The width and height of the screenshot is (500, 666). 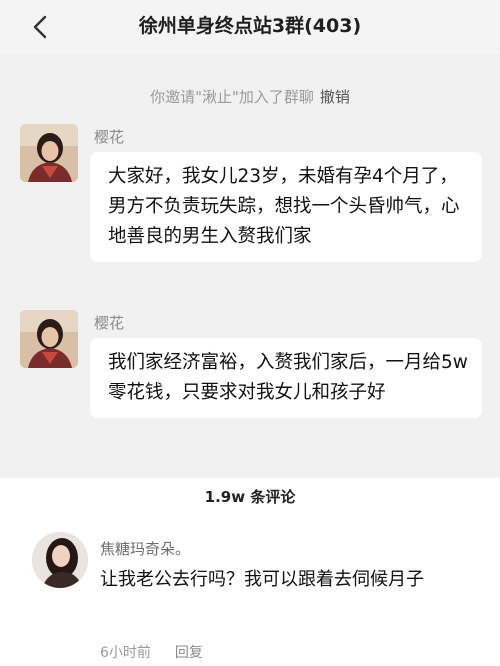 I want to click on chat-title: 徐州单身终点站3群(403), so click(x=250, y=26).